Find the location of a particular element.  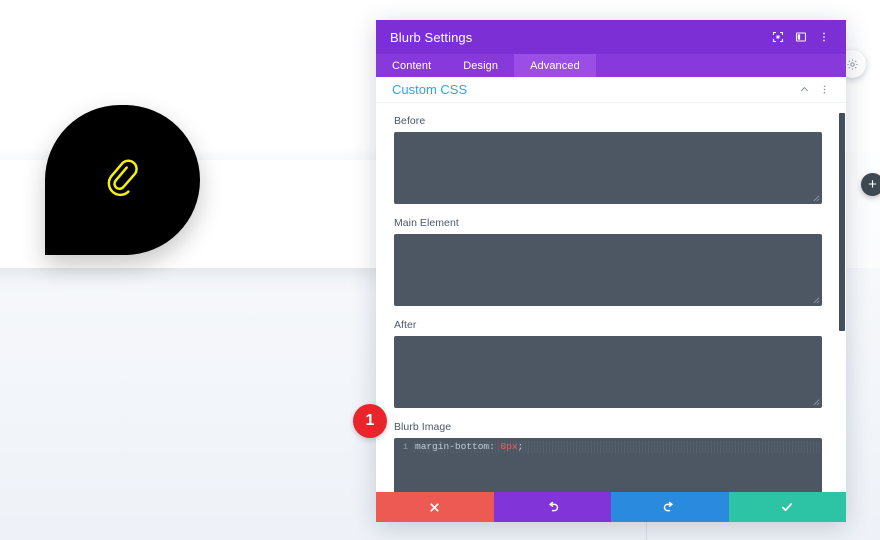

before-css-textarea is located at coordinates (608, 168).